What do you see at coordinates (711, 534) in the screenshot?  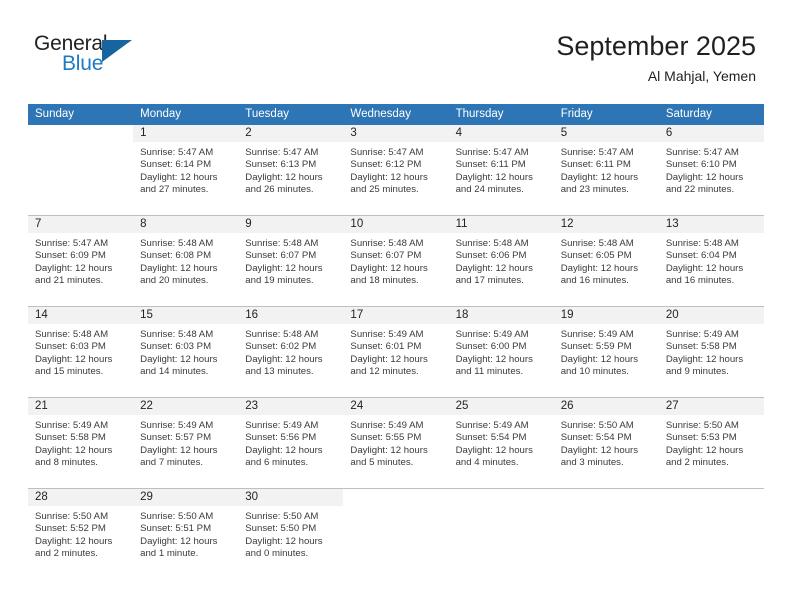 I see `day-cell-content` at bounding box center [711, 534].